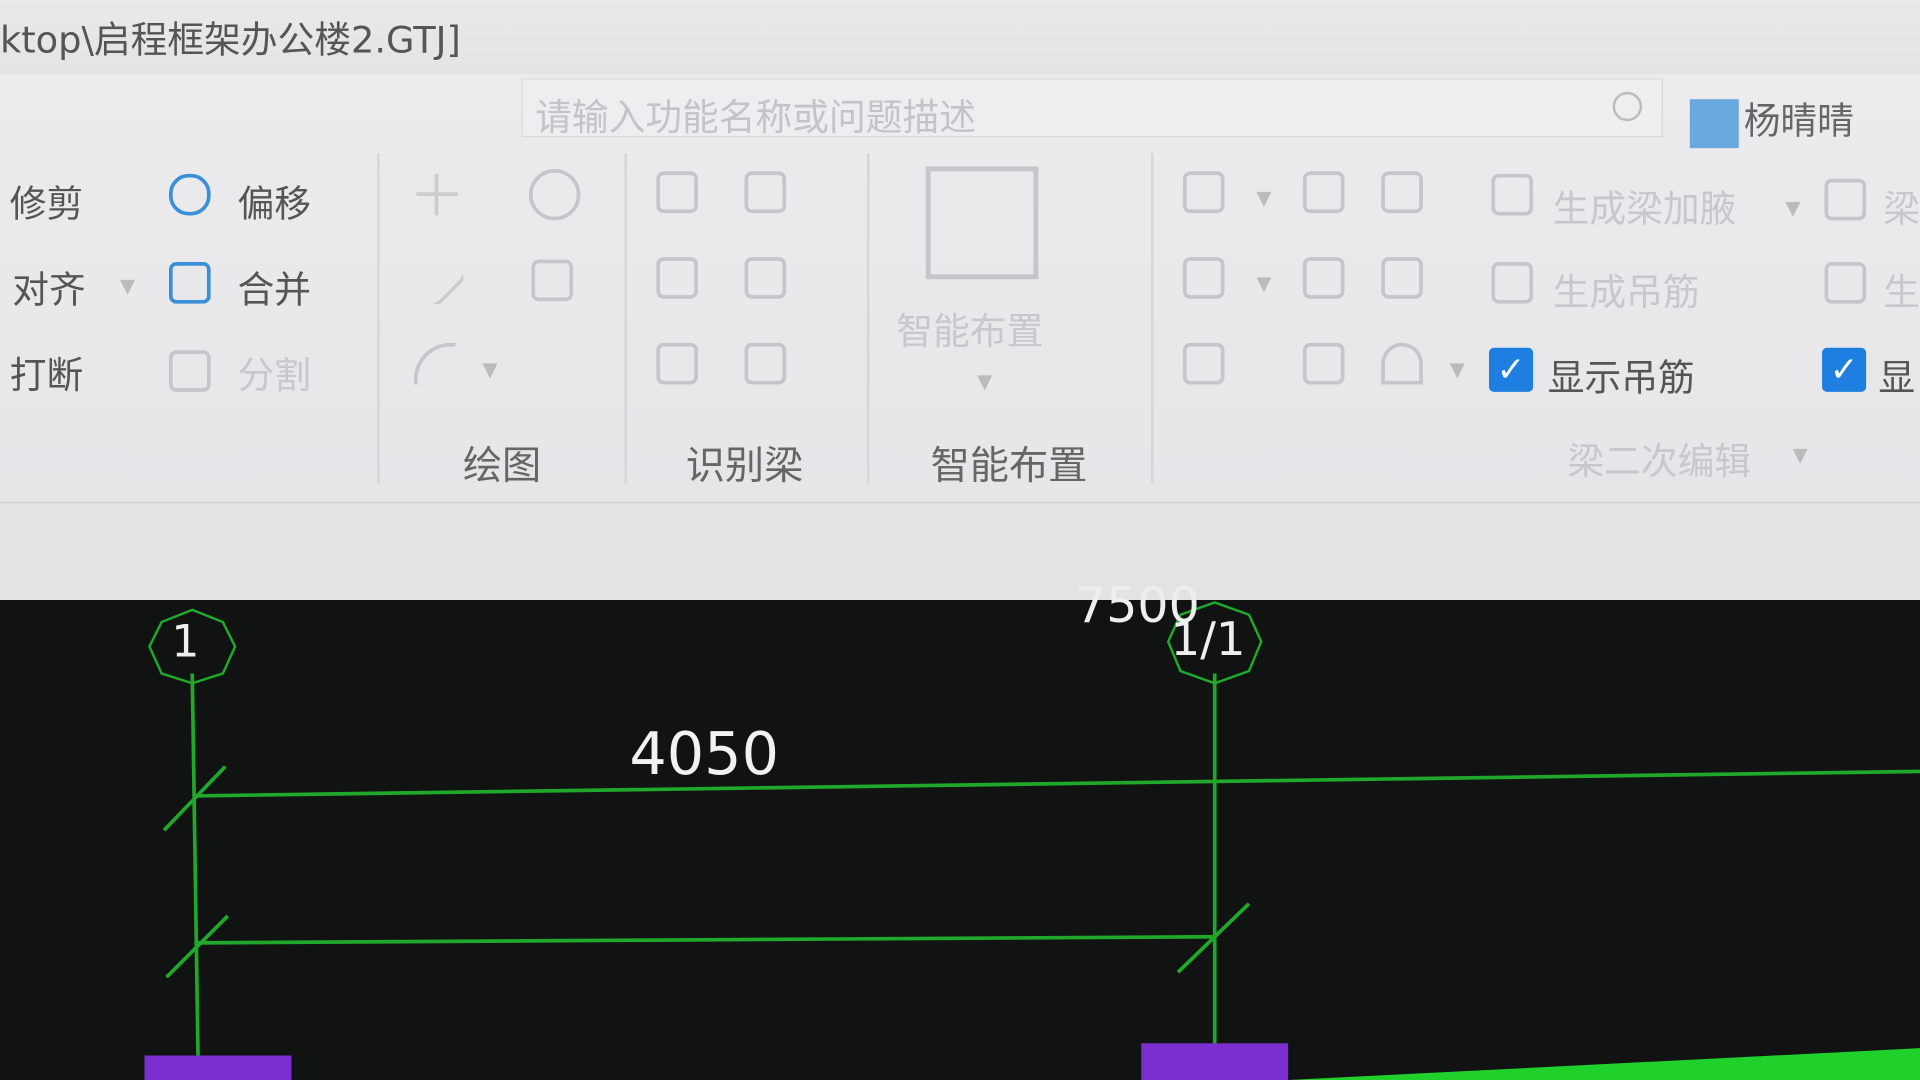  What do you see at coordinates (677, 192) in the screenshot?
I see `identify-beam-icon` at bounding box center [677, 192].